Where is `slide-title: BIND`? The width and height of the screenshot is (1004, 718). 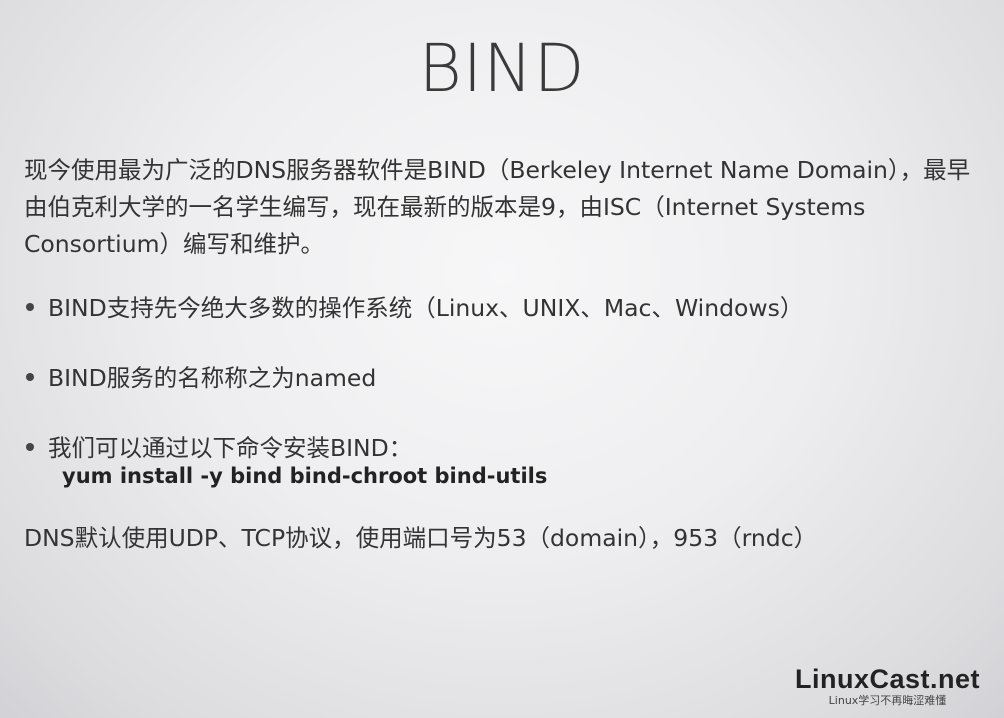 slide-title: BIND is located at coordinates (502, 68).